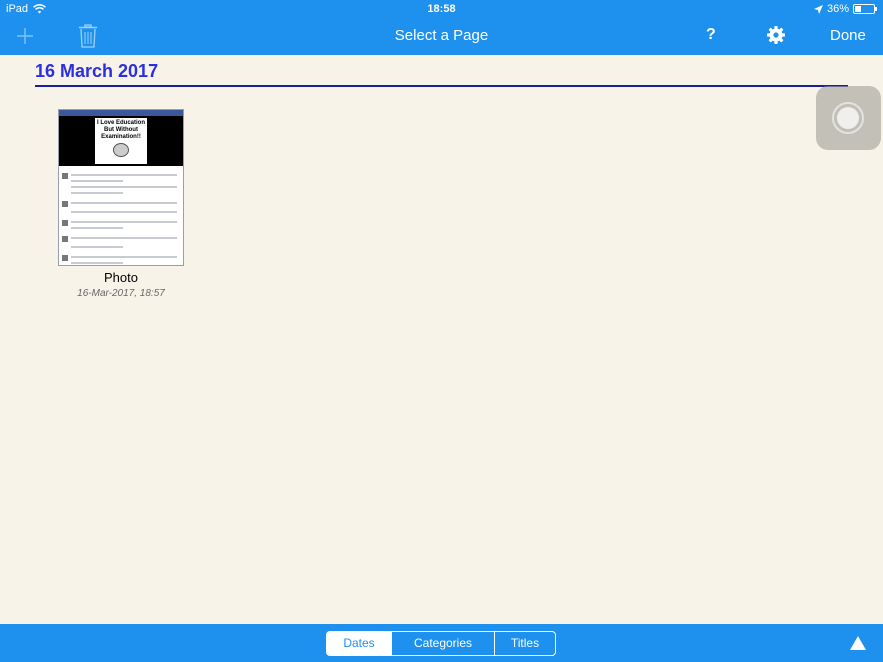 This screenshot has height=662, width=883. I want to click on sort-segmented-control: Dates Categories Titles, so click(441, 643).